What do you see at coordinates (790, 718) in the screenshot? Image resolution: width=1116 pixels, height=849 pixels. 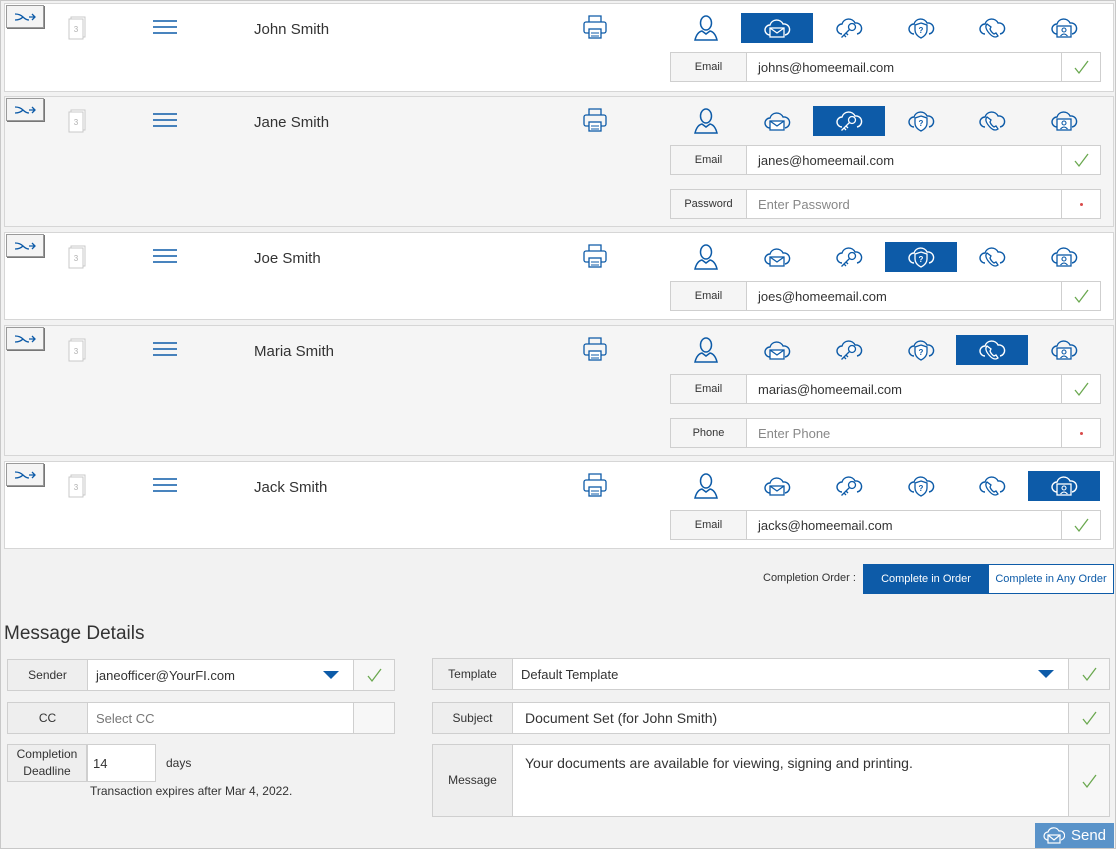 I see `subject-input` at bounding box center [790, 718].